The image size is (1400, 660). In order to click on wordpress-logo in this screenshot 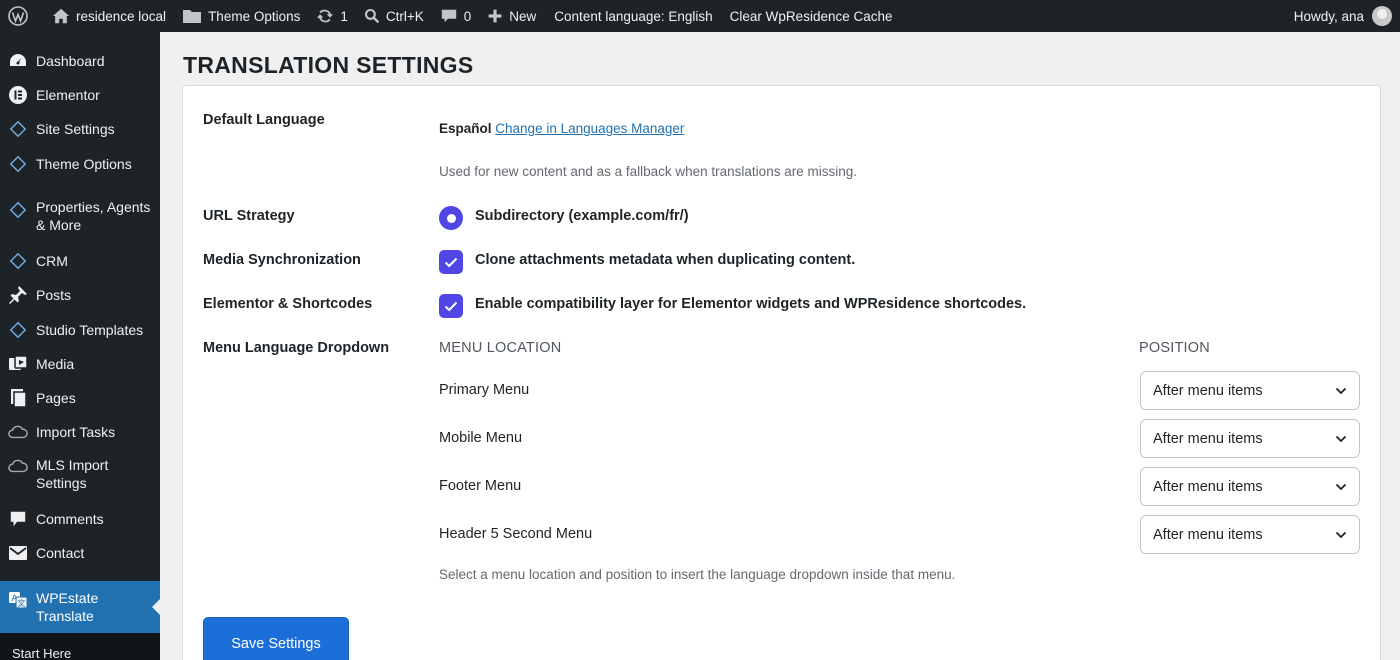, I will do `click(22, 16)`.